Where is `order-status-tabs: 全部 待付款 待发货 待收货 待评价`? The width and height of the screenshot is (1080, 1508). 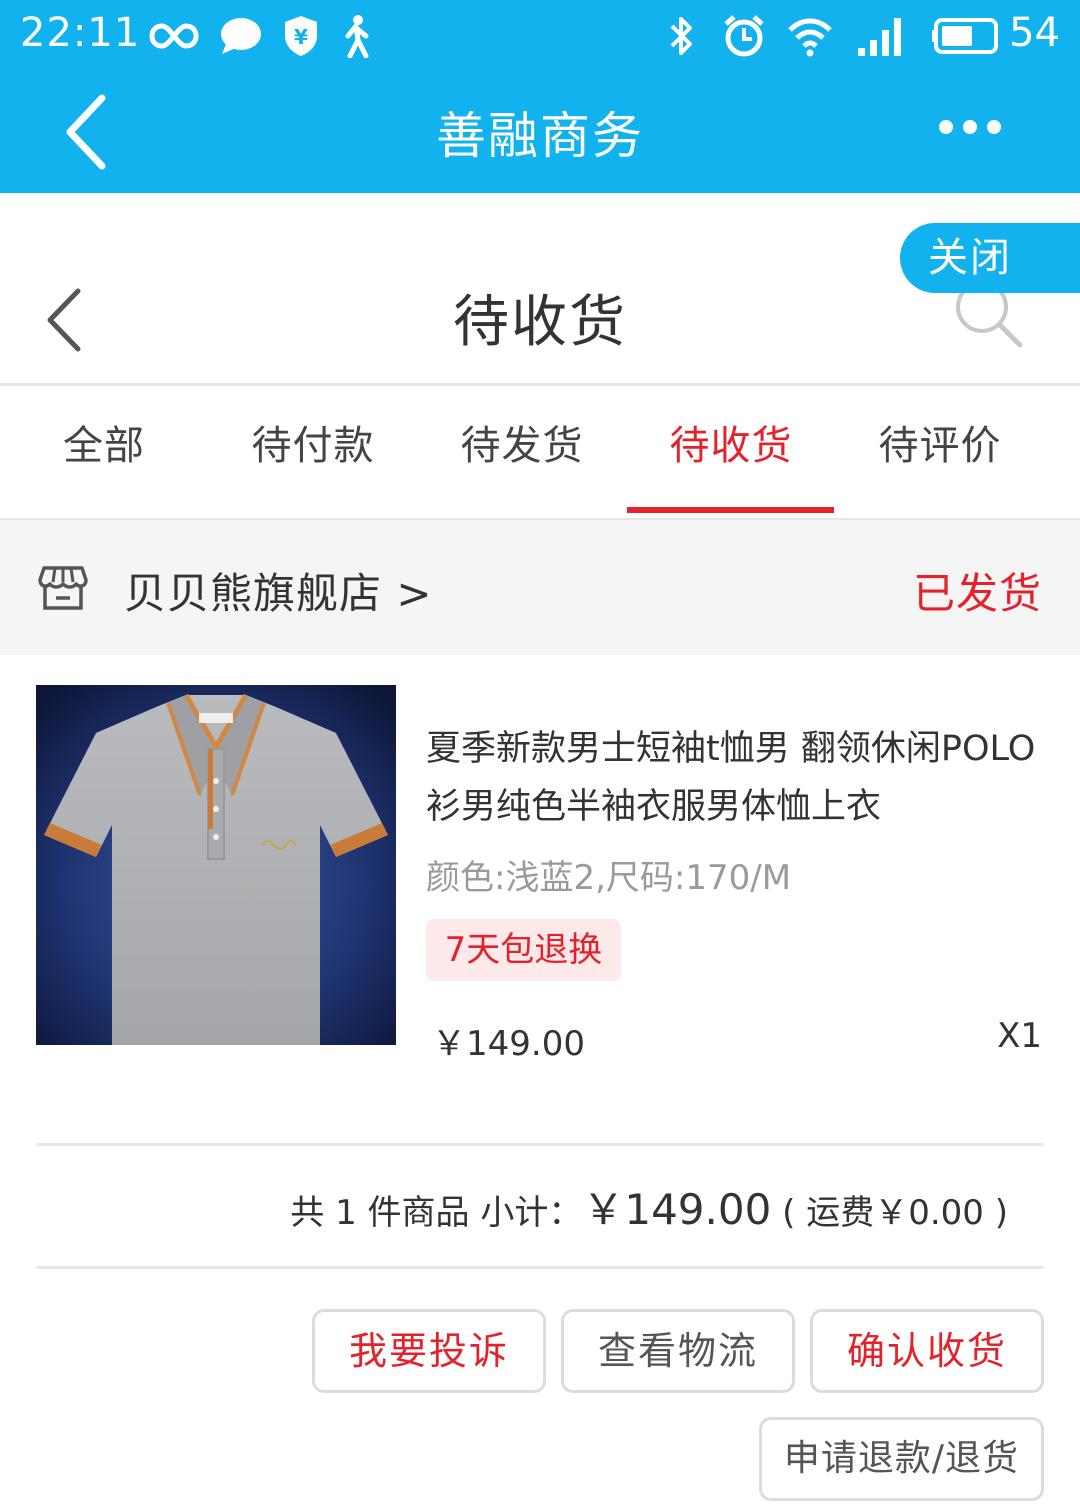 order-status-tabs: 全部 待付款 待发货 待收货 待评价 is located at coordinates (540, 453).